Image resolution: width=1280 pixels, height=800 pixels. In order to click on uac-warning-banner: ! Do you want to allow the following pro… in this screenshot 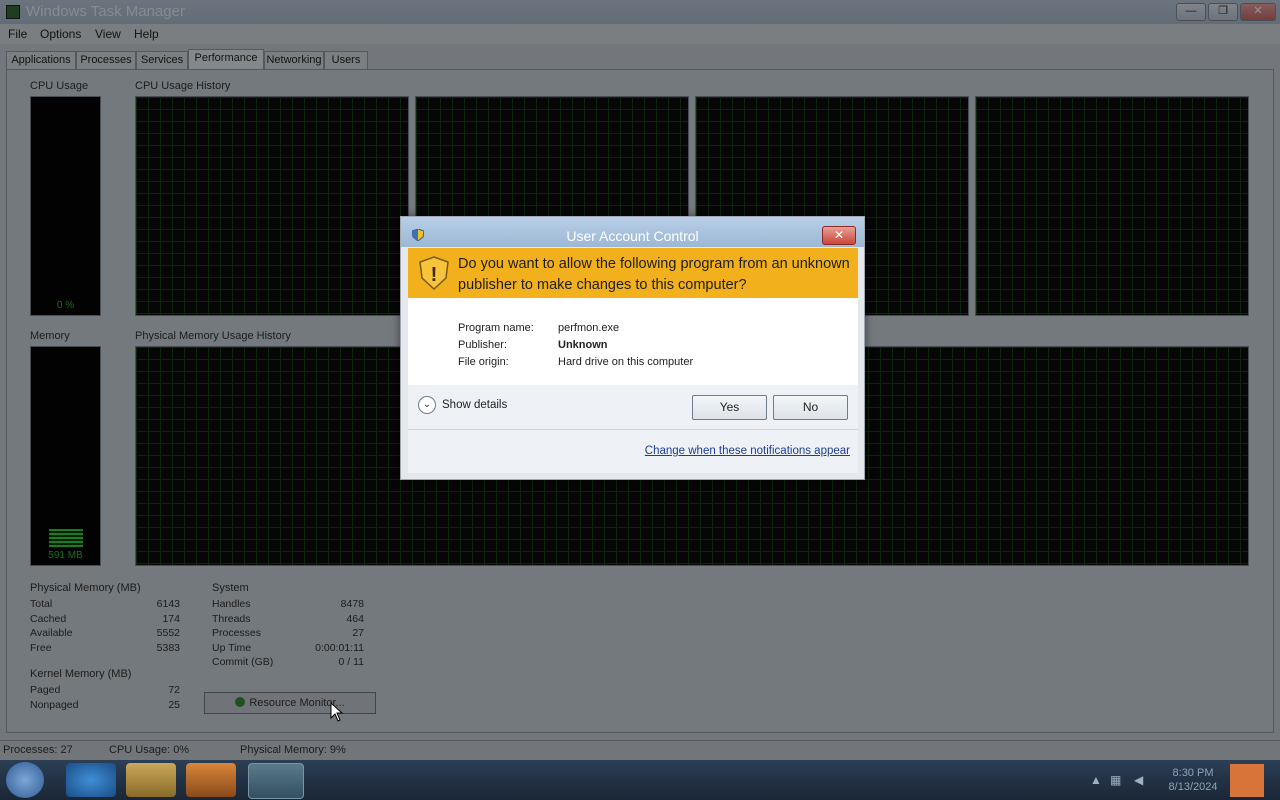, I will do `click(633, 273)`.